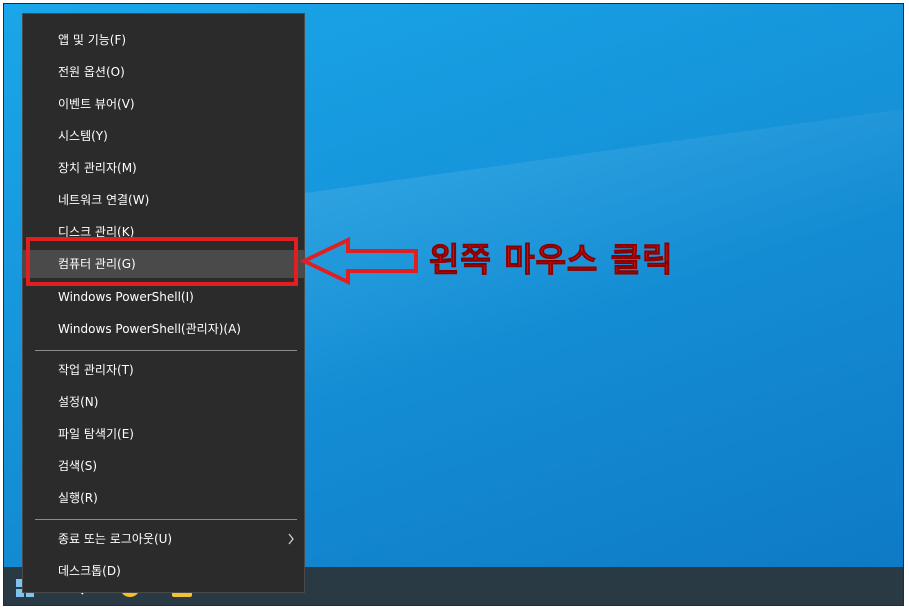 The image size is (909, 611). Describe the element at coordinates (163, 434) in the screenshot. I see `menu-item-file-explorer: 파일 탐색기(E)` at that location.